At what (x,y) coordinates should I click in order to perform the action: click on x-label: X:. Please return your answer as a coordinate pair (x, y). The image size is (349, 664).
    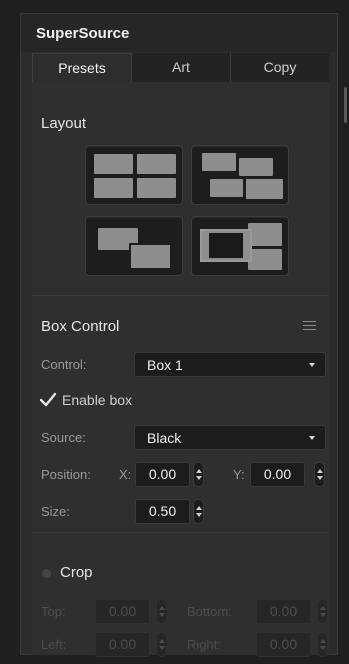
    Looking at the image, I should click on (125, 474).